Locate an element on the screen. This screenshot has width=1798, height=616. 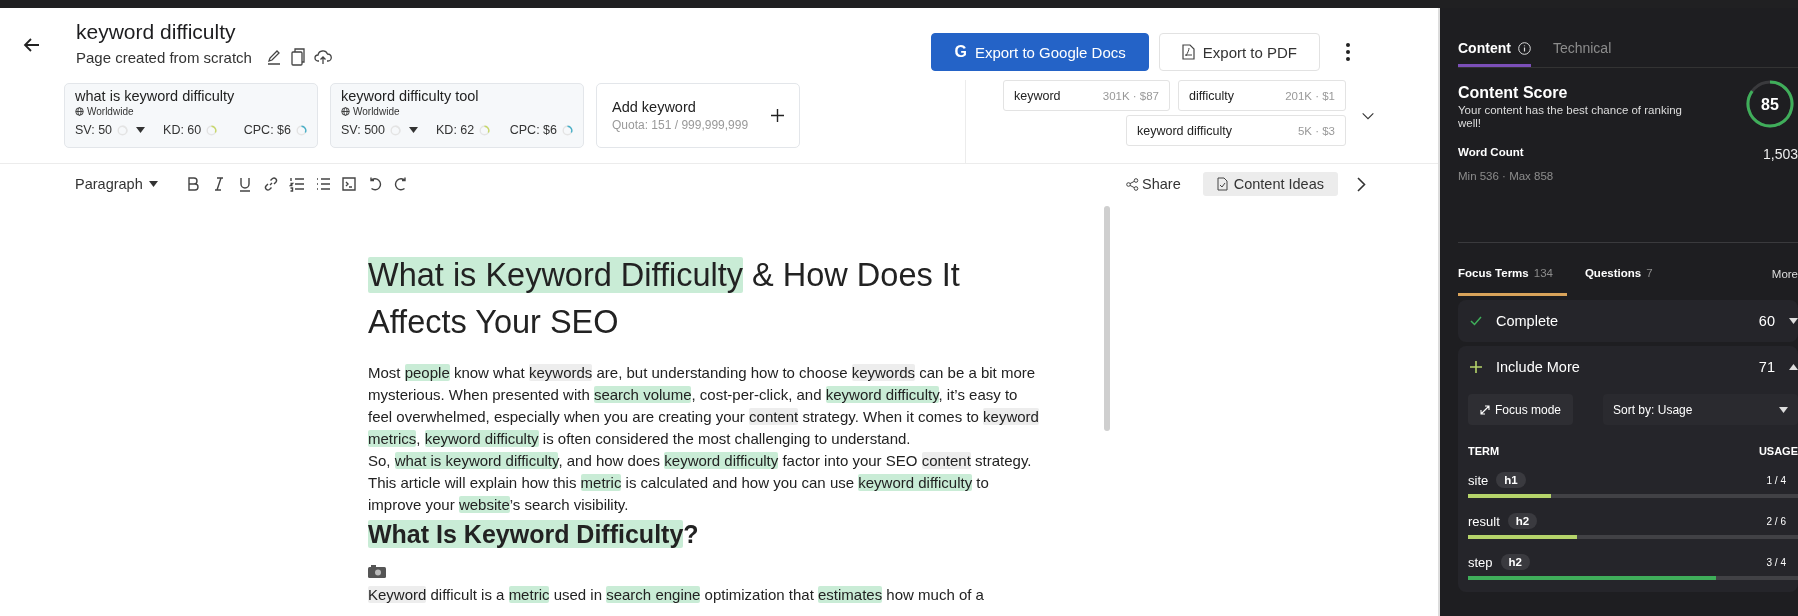
term-name: result is located at coordinates (1484, 521).